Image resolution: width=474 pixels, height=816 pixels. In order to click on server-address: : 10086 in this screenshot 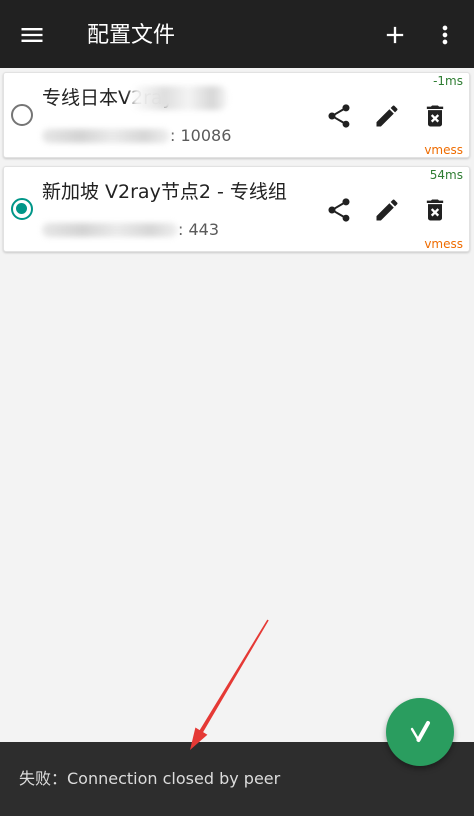, I will do `click(136, 136)`.